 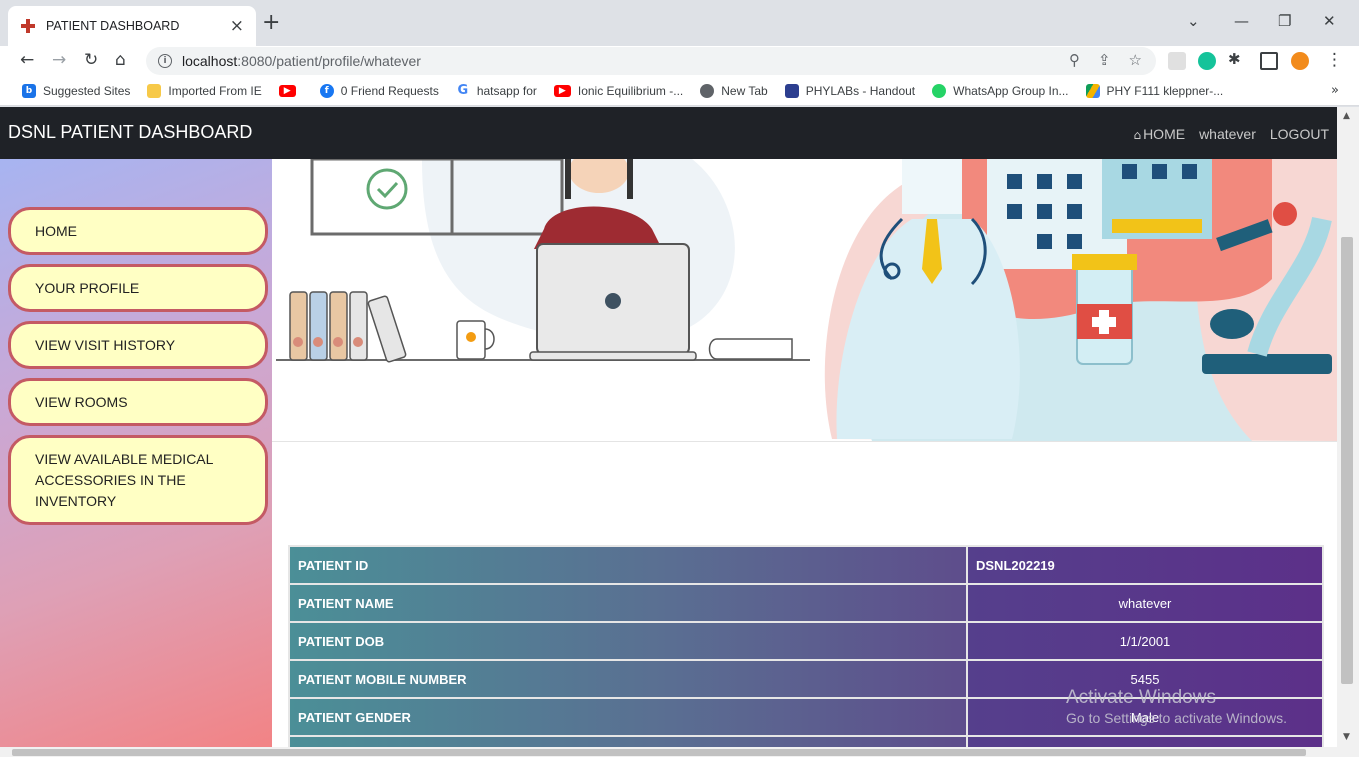 I want to click on side-panel-icon, so click(x=1269, y=61).